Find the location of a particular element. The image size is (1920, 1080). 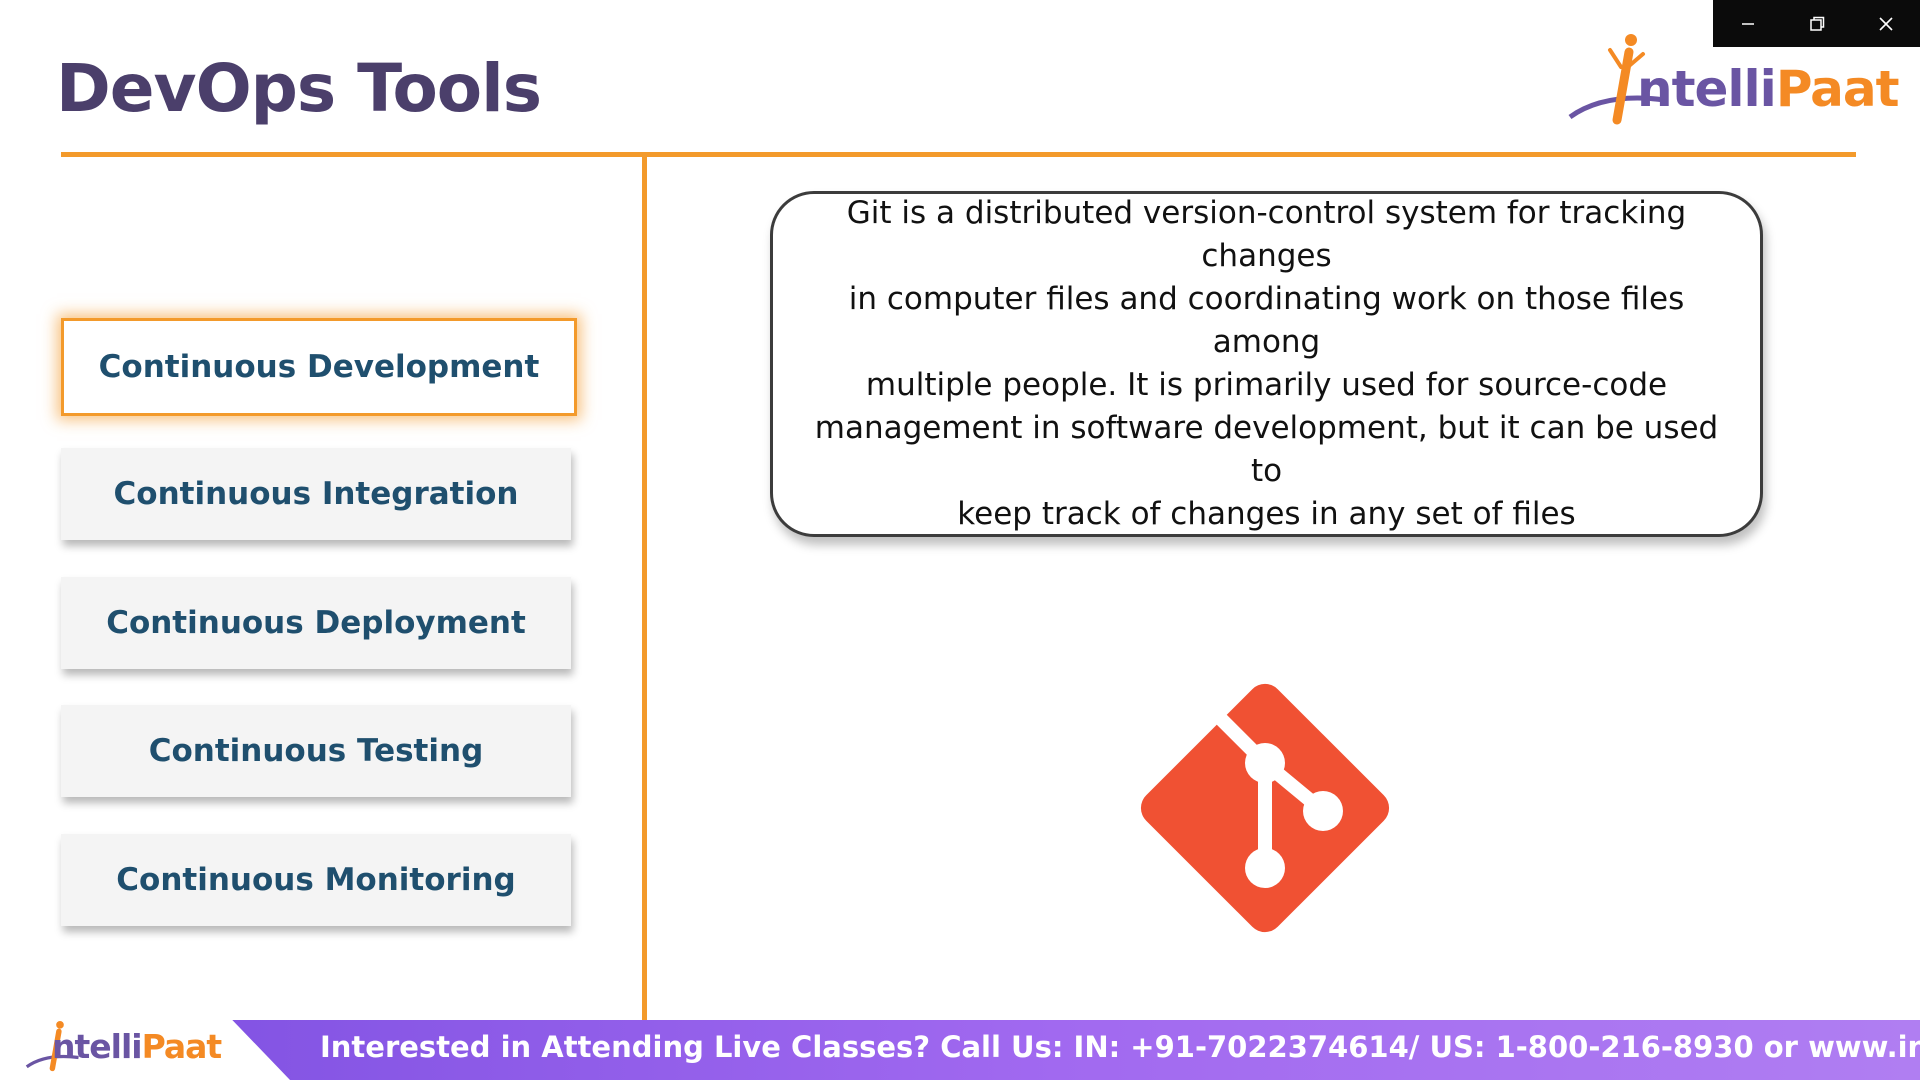

logo-wordmark: ntelliPaat is located at coordinates (1768, 89).